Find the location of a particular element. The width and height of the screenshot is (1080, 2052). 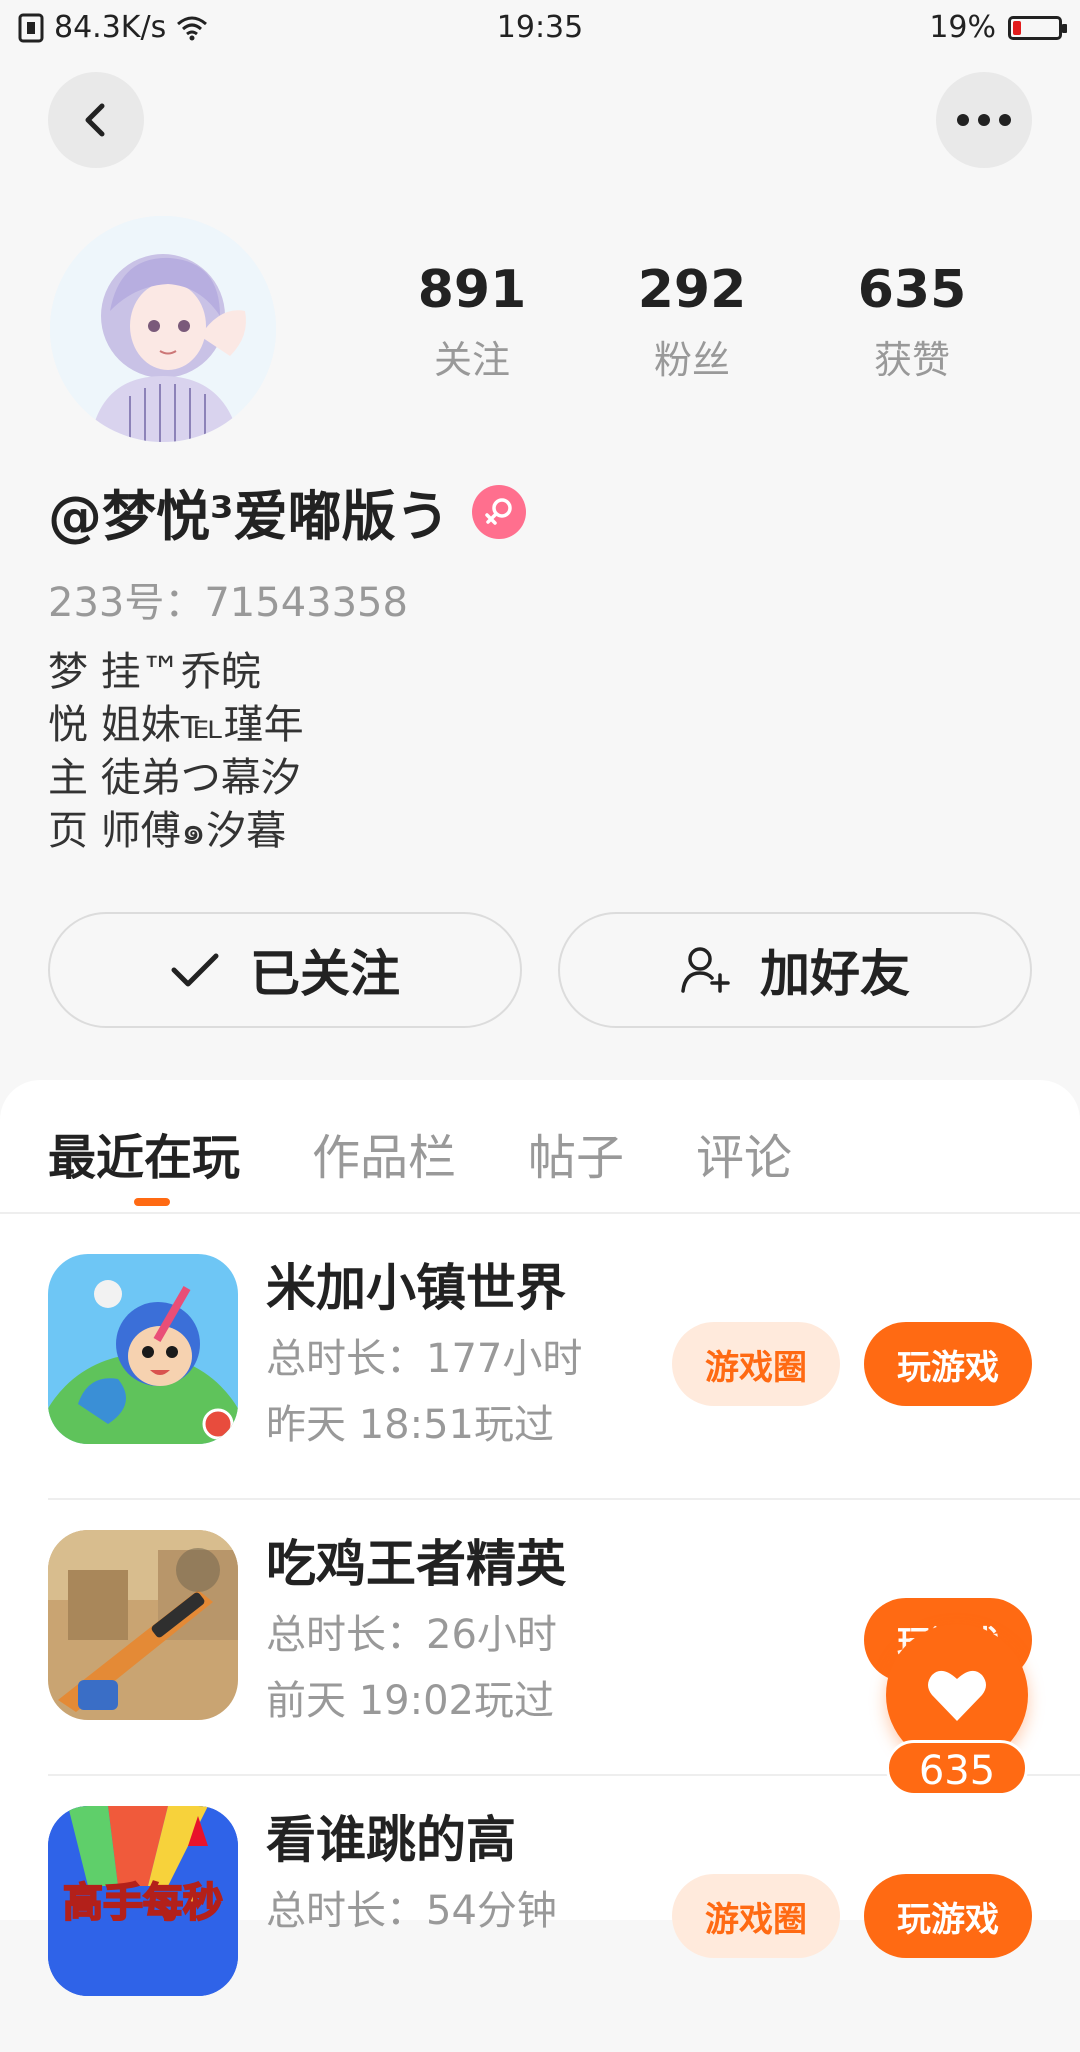

status-bar: 84.3K/s 19:35 19% is located at coordinates (540, 28).